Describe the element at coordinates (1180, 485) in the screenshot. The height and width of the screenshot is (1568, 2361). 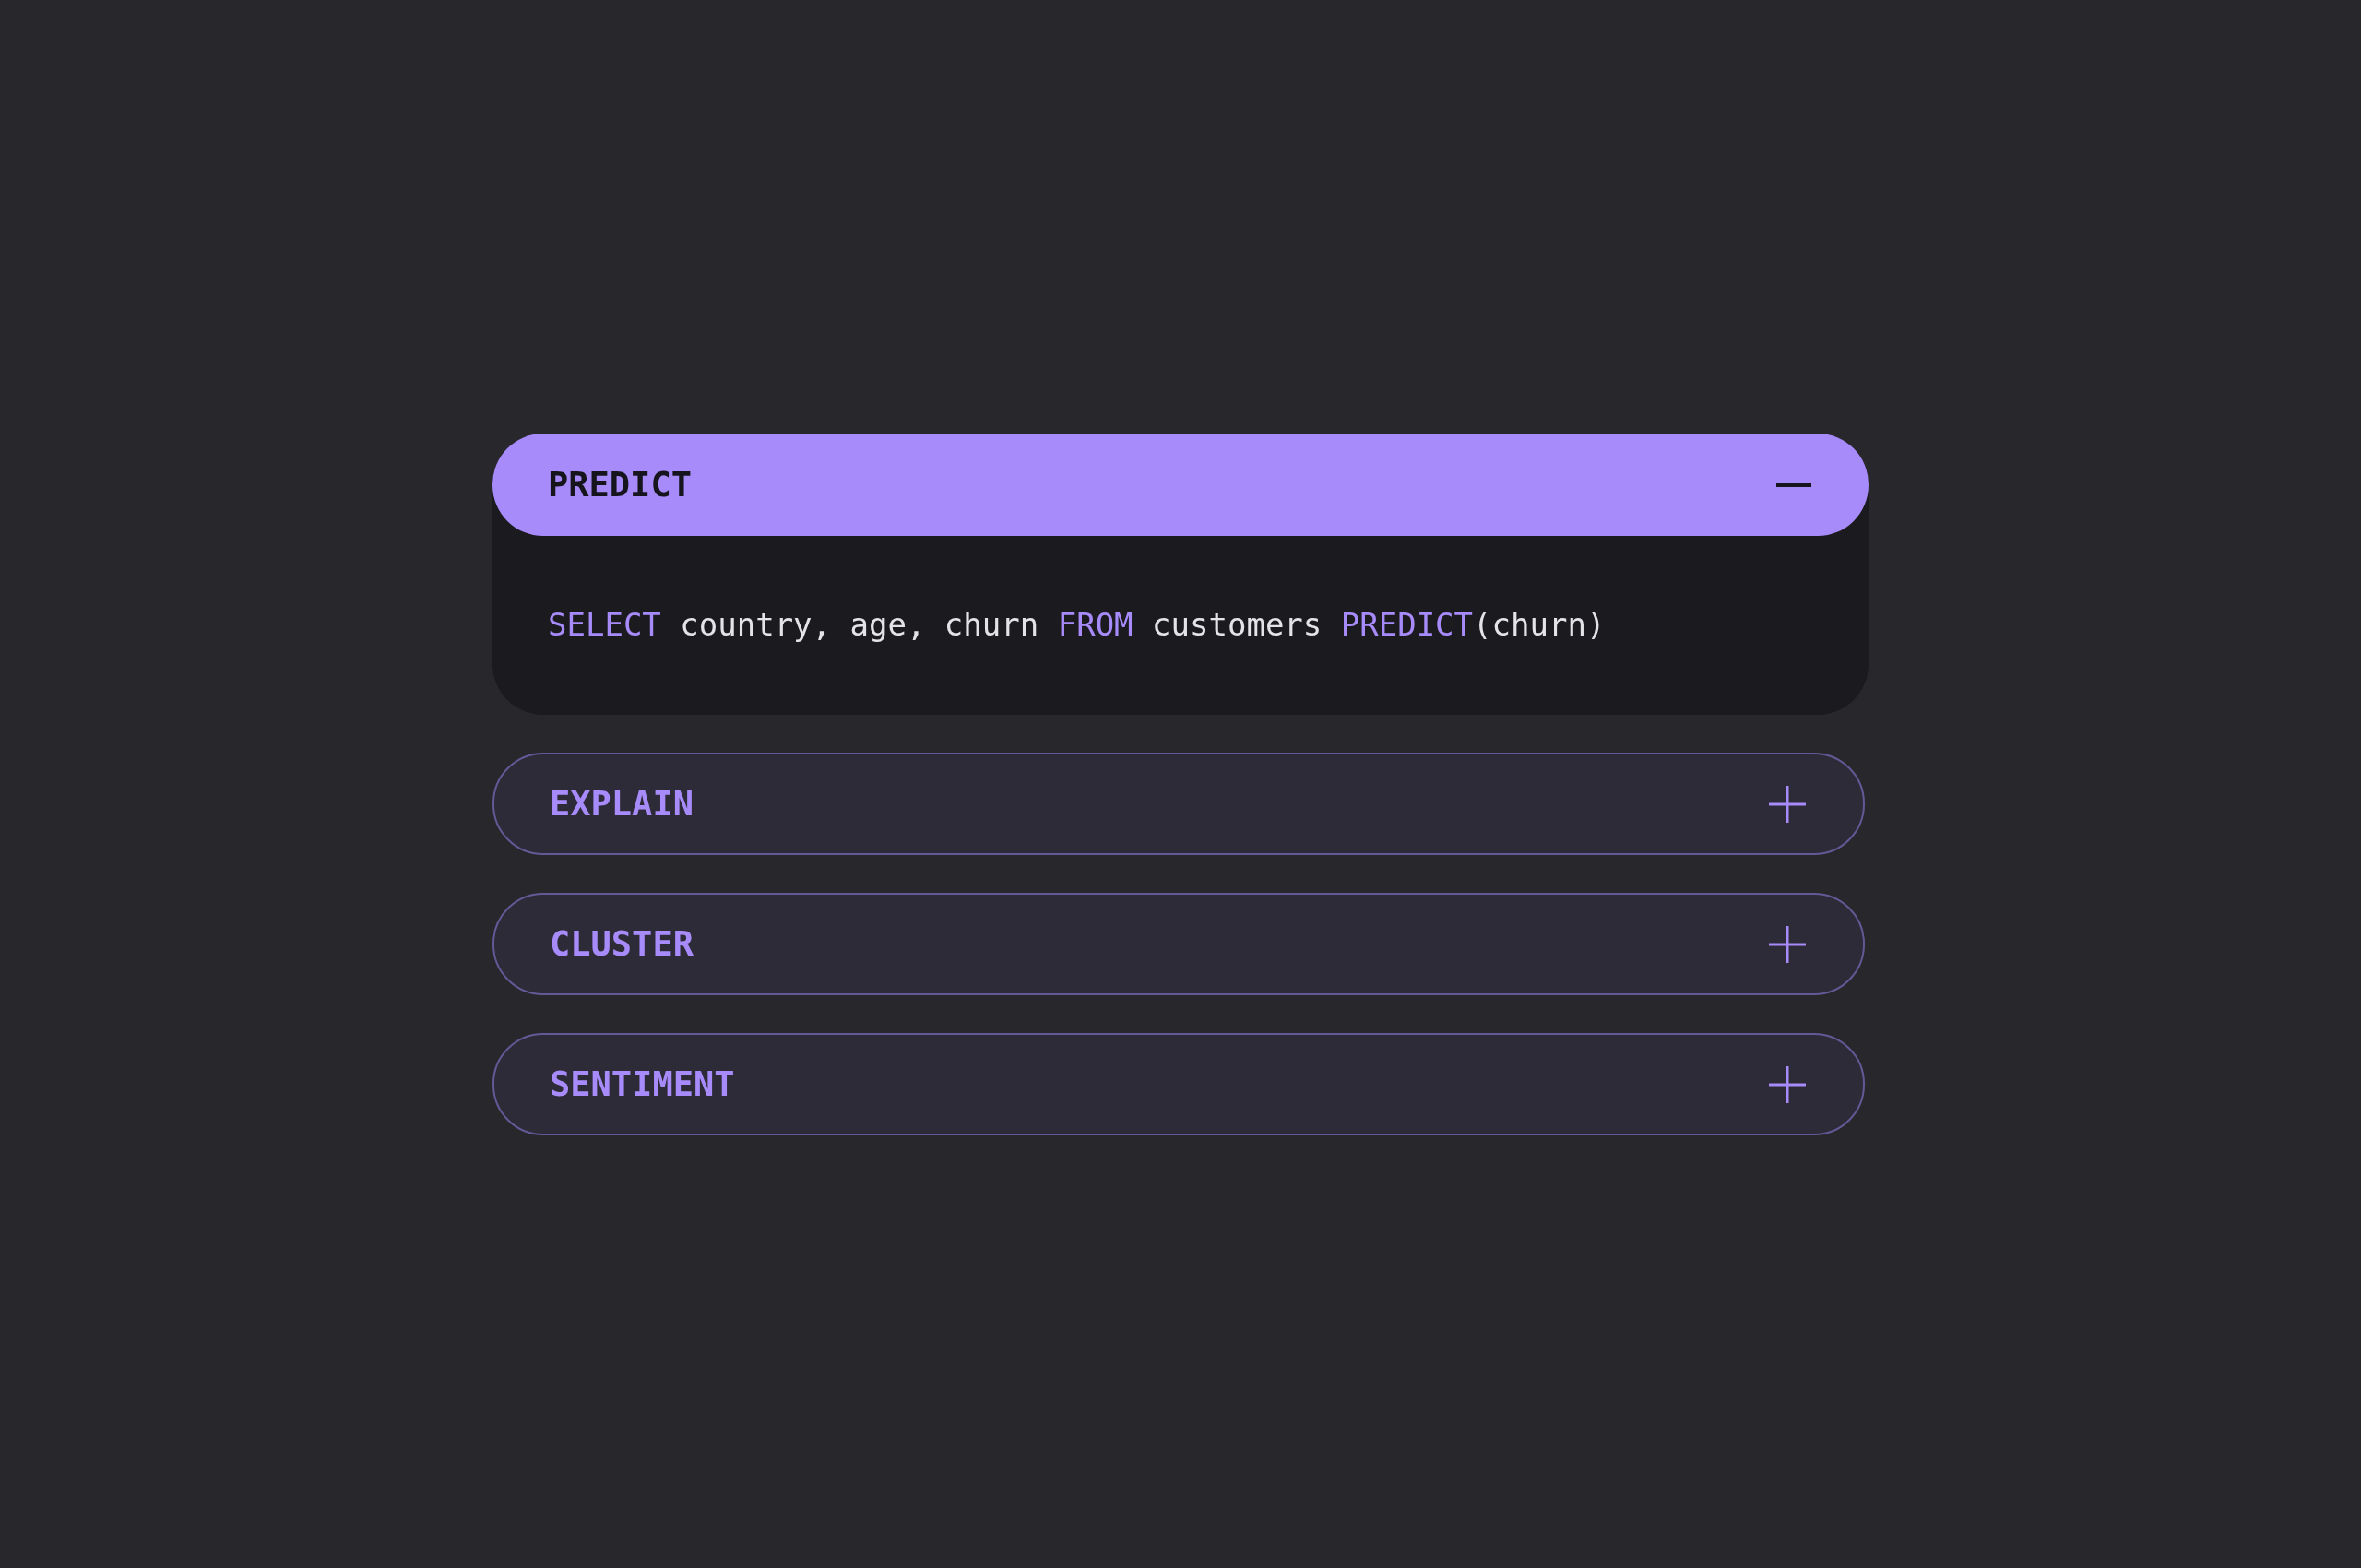
I see `accordion-header: PREDICT` at that location.